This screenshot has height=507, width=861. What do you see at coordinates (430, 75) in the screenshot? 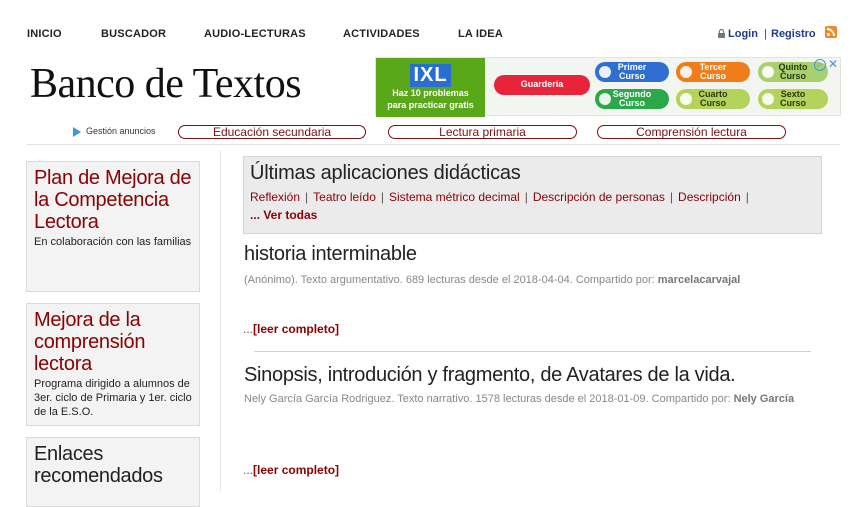
I see `ixl-logo: IXL` at bounding box center [430, 75].